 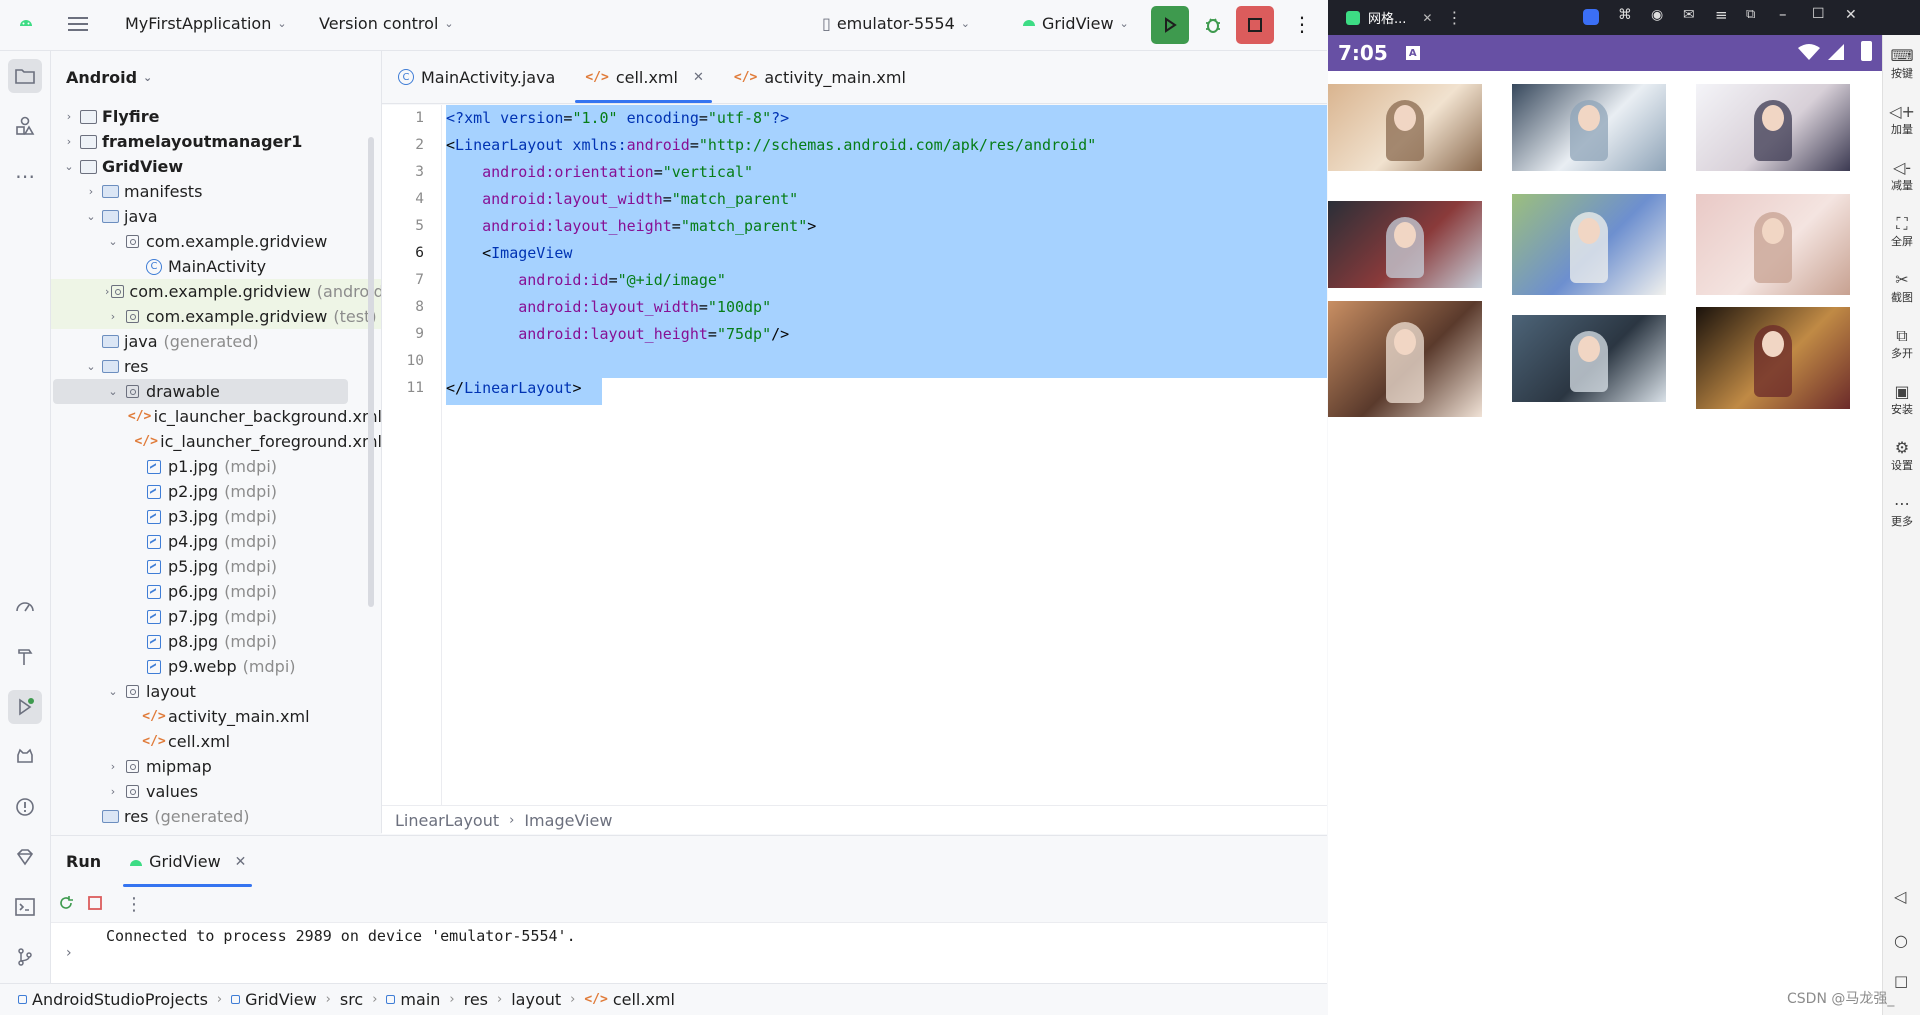 What do you see at coordinates (475, 77) in the screenshot?
I see `editor-tab: C MainActivity.java` at bounding box center [475, 77].